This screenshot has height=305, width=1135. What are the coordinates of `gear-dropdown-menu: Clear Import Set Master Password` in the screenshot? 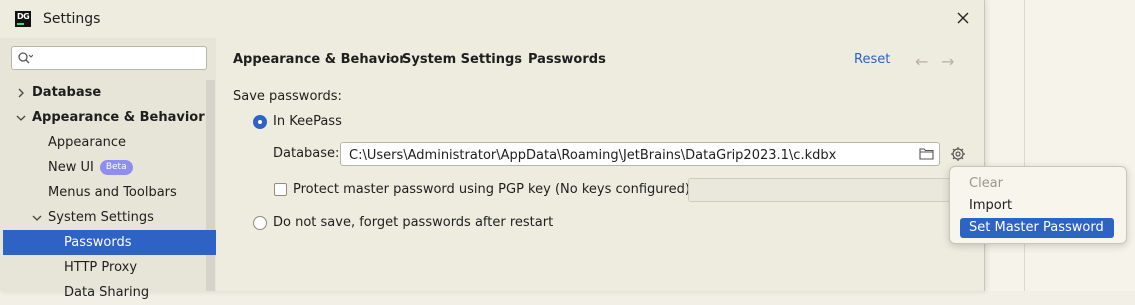 It's located at (1038, 205).